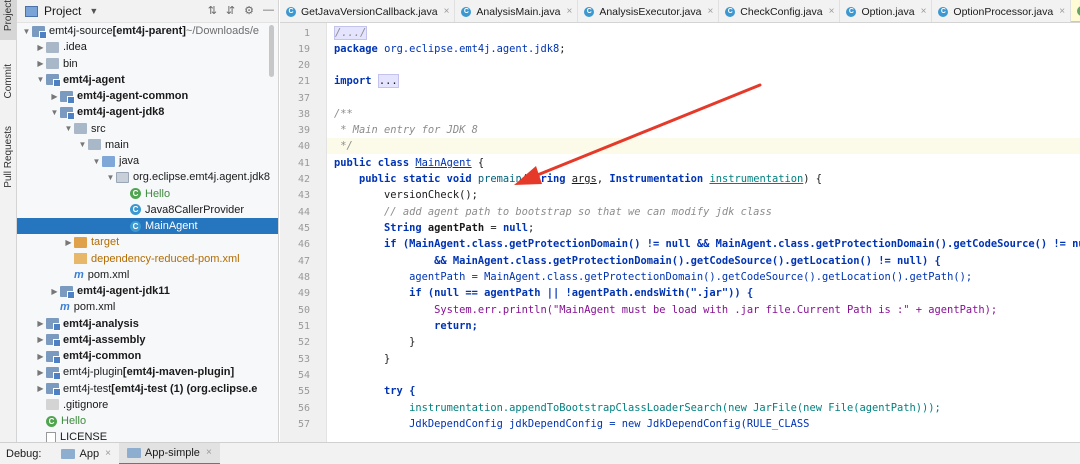 The image size is (1080, 464). I want to click on tree-item: LICENSE, so click(147, 435).